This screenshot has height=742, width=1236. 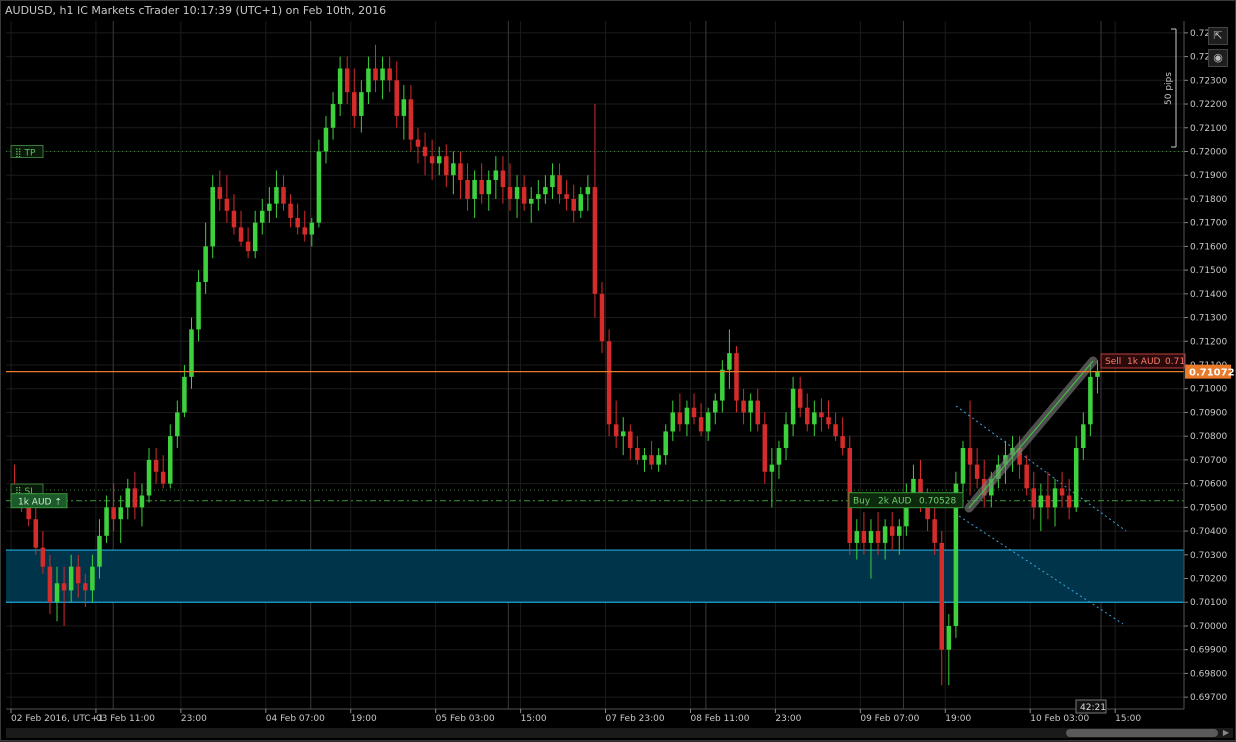 What do you see at coordinates (1208, 556) in the screenshot?
I see `price-tick-label: 0.70300` at bounding box center [1208, 556].